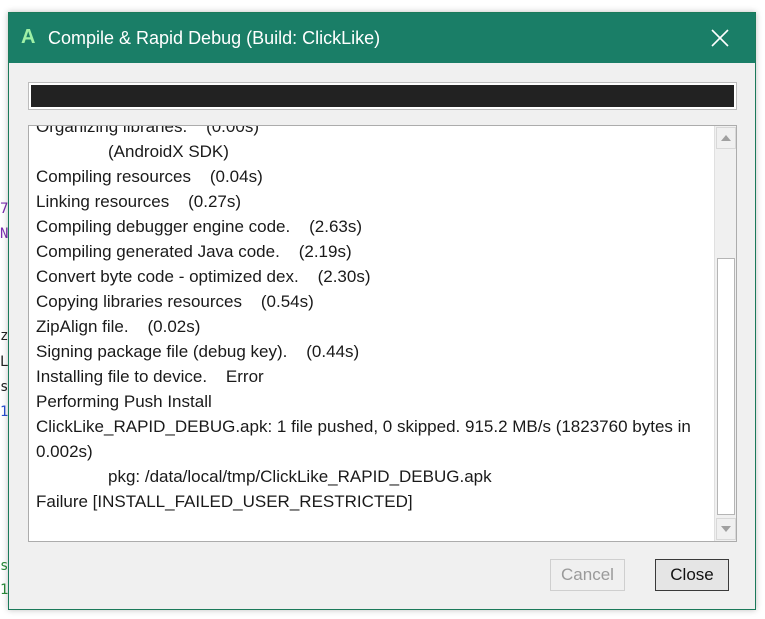  I want to click on log-line: Compiling resources (0.04s), so click(149, 176).